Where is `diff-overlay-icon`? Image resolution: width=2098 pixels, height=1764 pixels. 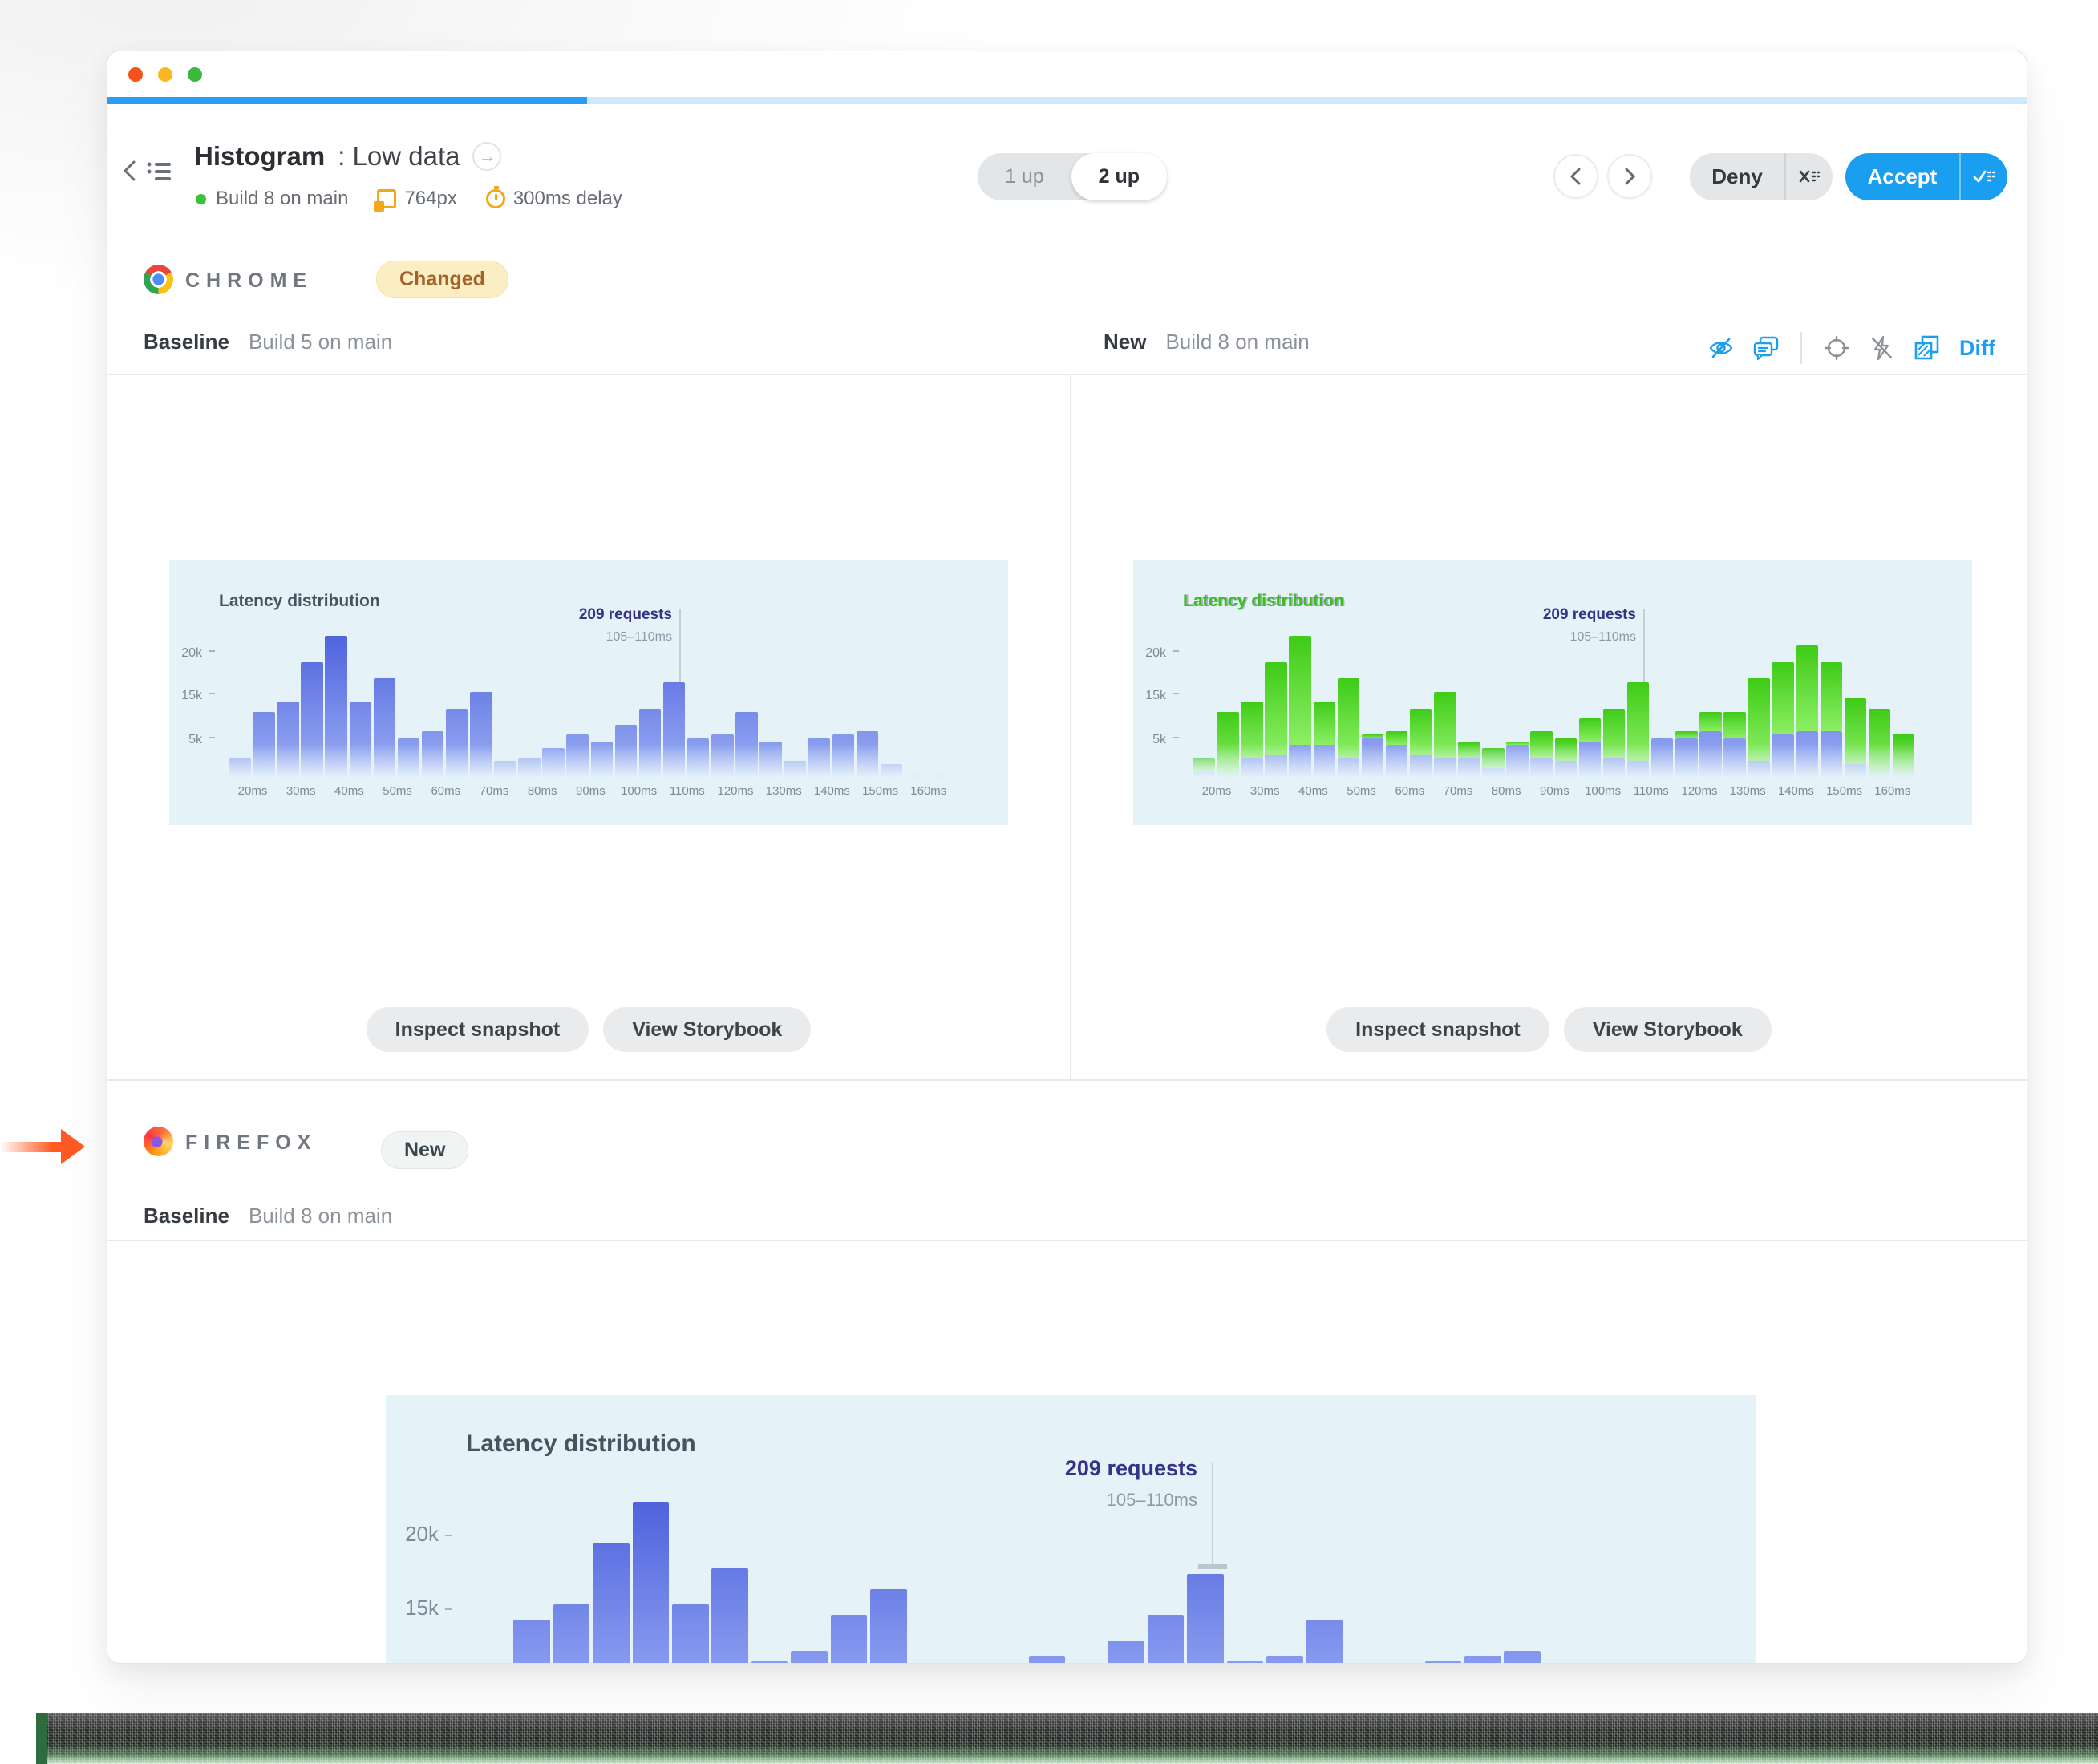 diff-overlay-icon is located at coordinates (1927, 348).